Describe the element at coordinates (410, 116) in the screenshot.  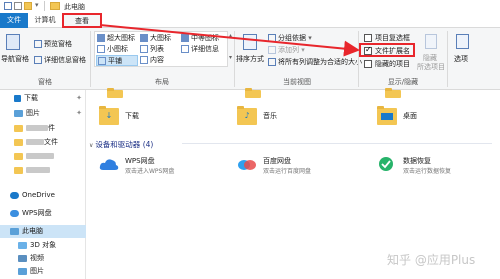
I see `folder-label: 桌面` at that location.